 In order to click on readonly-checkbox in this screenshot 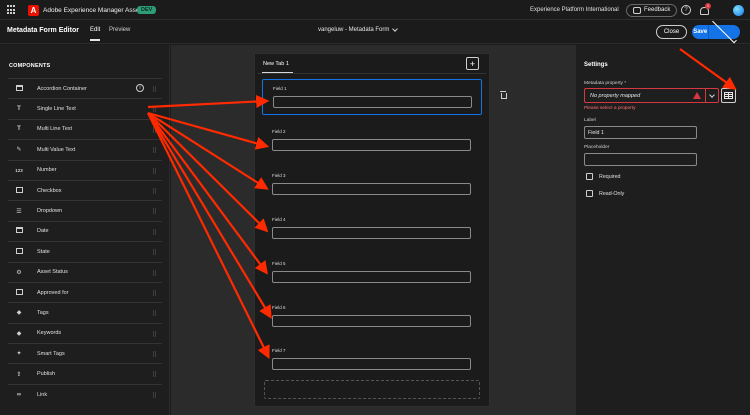, I will do `click(589, 193)`.